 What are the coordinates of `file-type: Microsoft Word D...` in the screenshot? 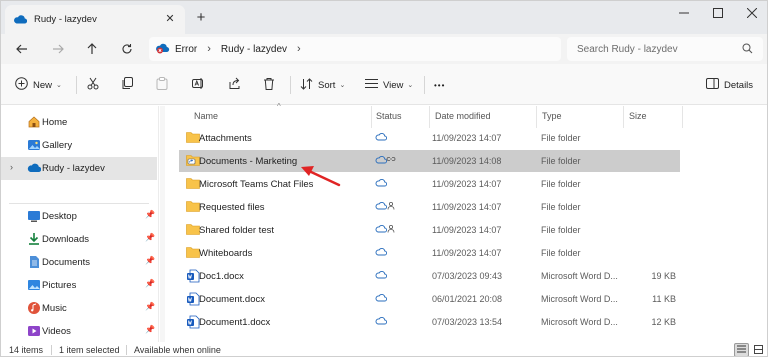 It's located at (579, 299).